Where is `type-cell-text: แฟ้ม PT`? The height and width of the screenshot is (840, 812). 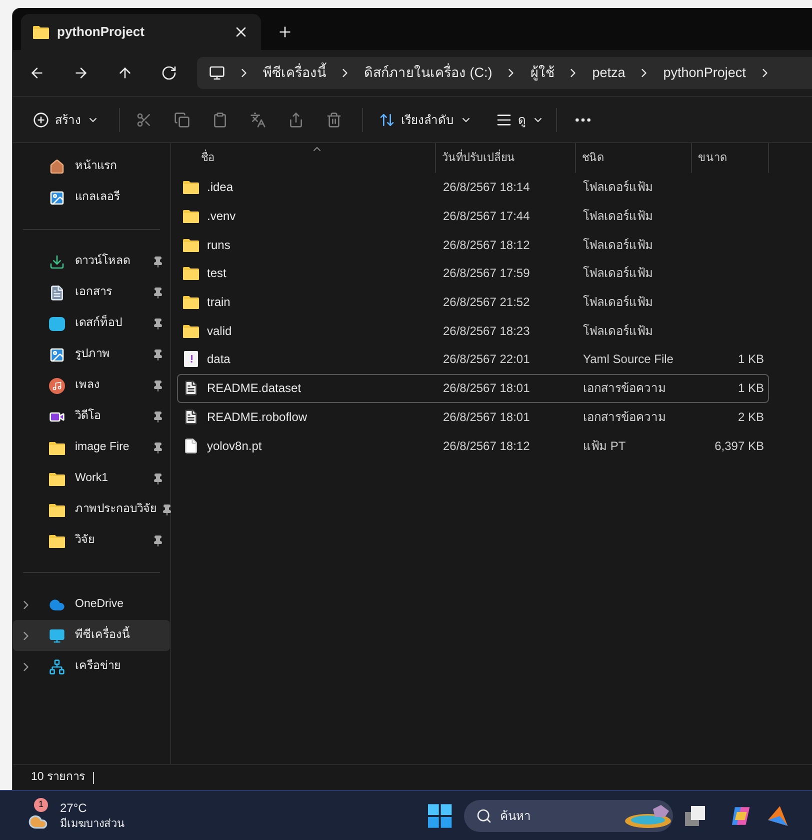 type-cell-text: แฟ้ม PT is located at coordinates (604, 446).